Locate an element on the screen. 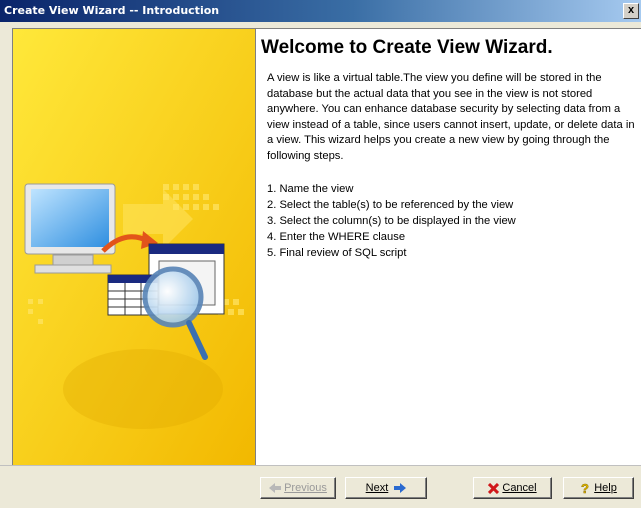  help-question-icon: ? is located at coordinates (585, 488).